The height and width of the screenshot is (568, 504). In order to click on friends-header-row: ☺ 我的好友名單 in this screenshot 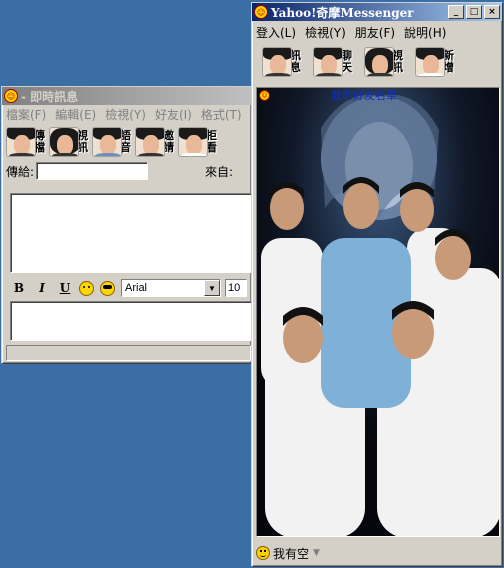, I will do `click(378, 95)`.